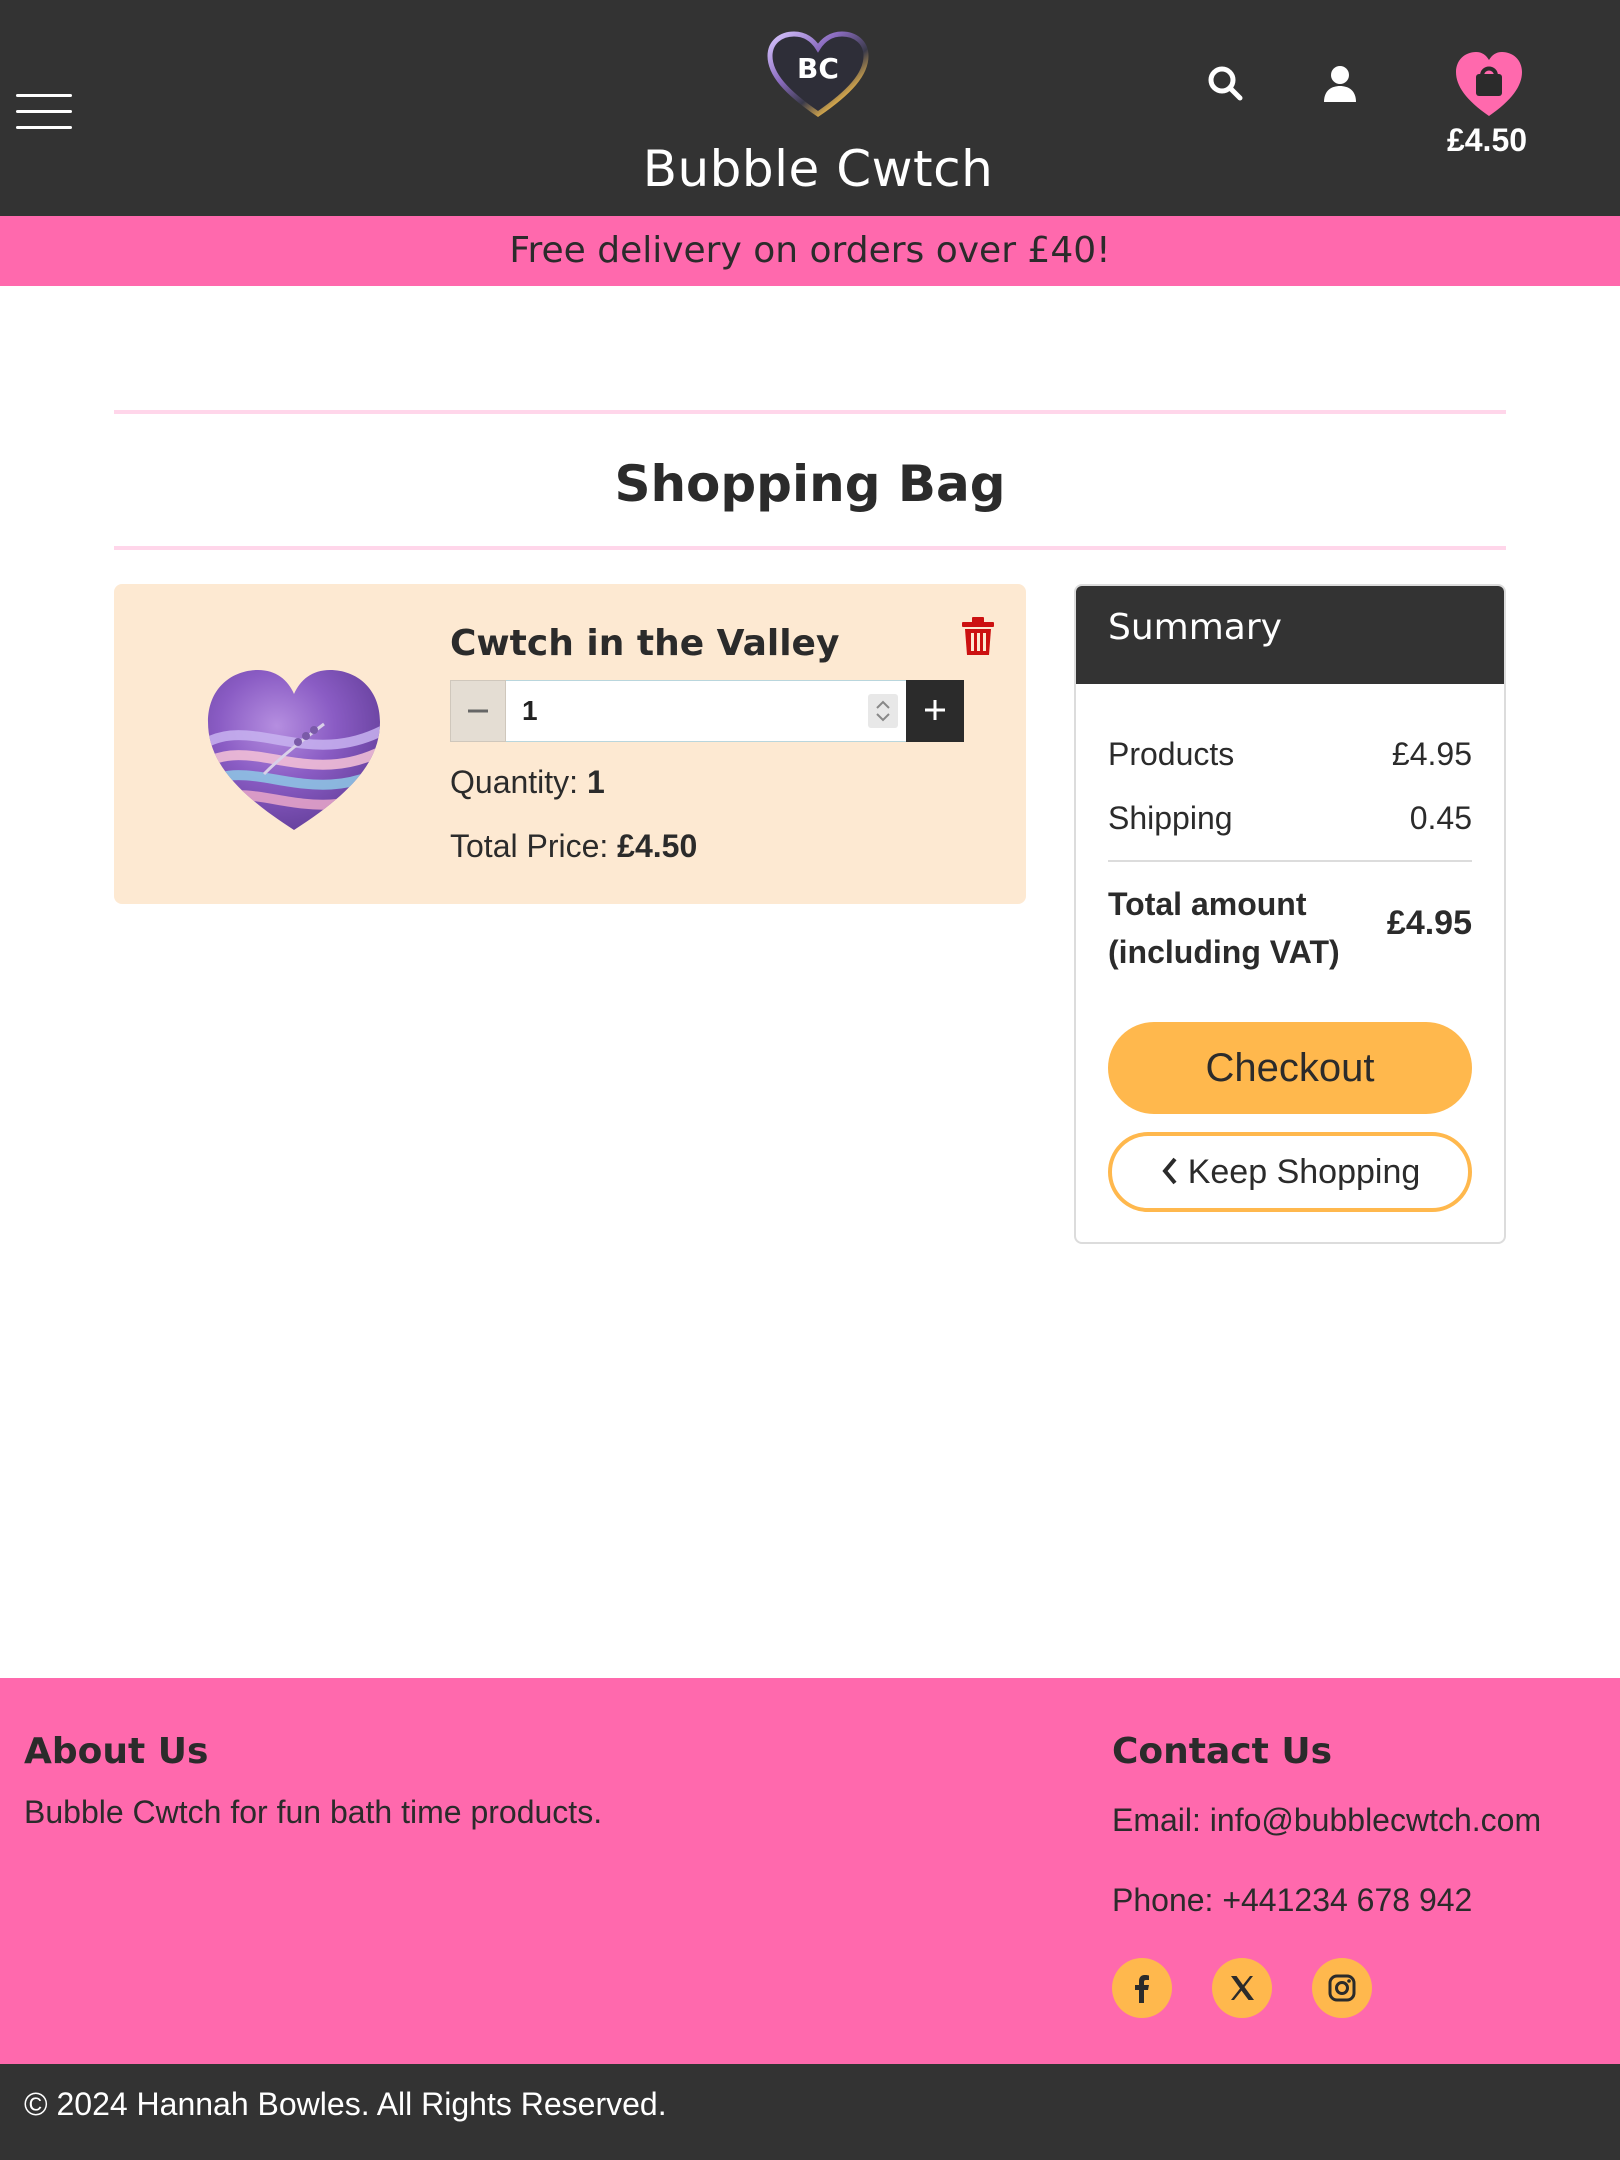 The width and height of the screenshot is (1620, 2160). What do you see at coordinates (1304, 1172) in the screenshot?
I see `keep-shopping-label: Keep Shopping` at bounding box center [1304, 1172].